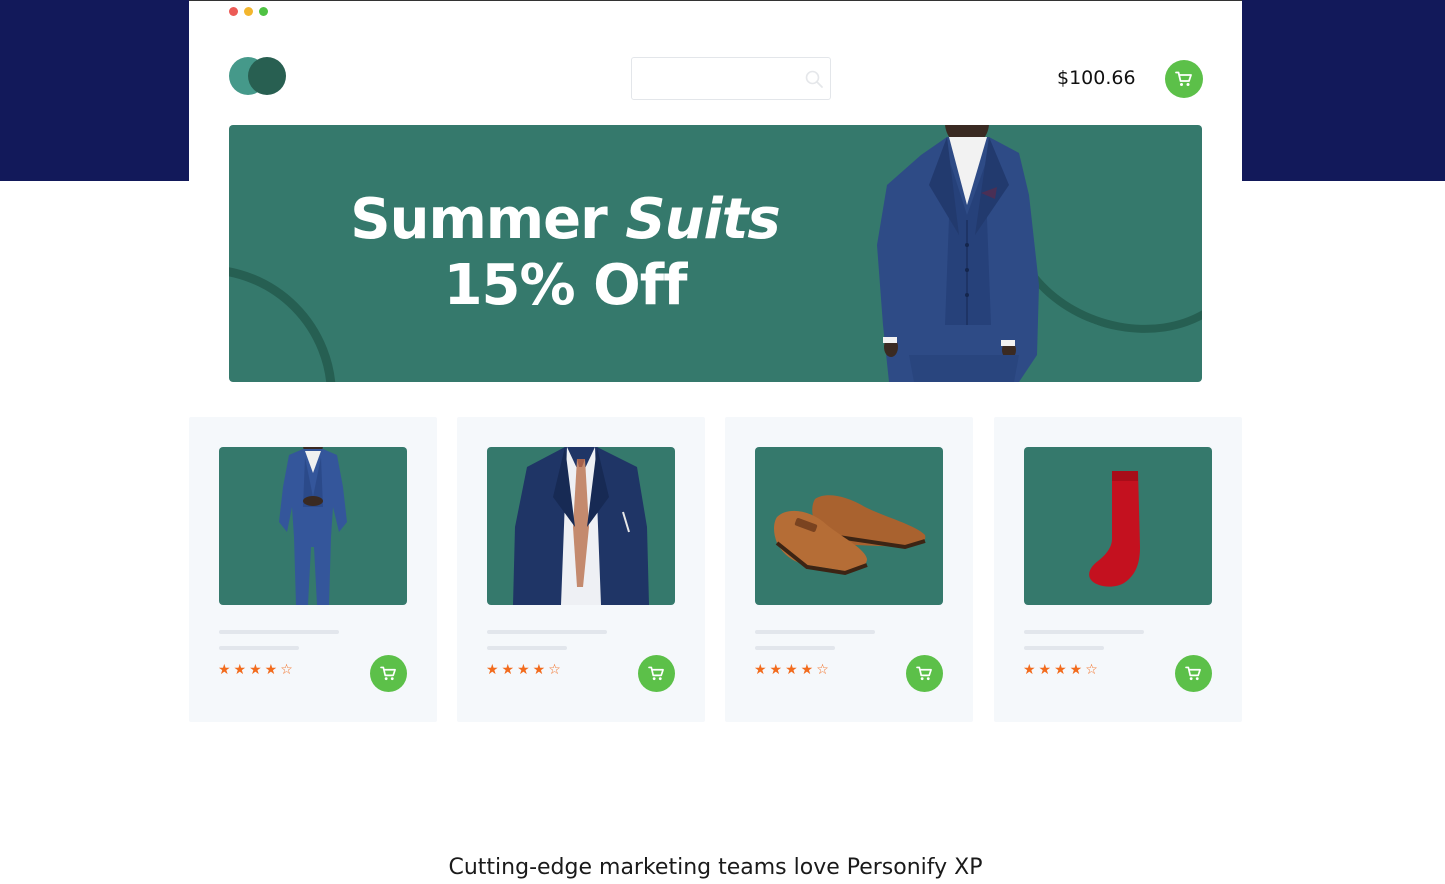 The width and height of the screenshot is (1445, 884). What do you see at coordinates (263, 11) in the screenshot?
I see `maximize-window-dot` at bounding box center [263, 11].